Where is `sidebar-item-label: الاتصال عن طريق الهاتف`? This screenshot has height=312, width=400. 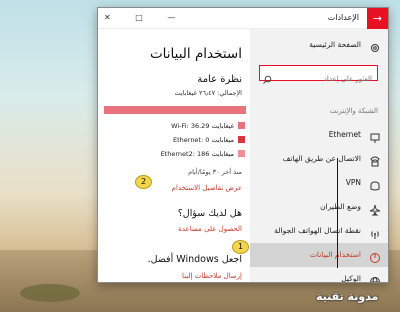
sidebar-item-label: الاتصال عن طريق الهاتف is located at coordinates (321, 158).